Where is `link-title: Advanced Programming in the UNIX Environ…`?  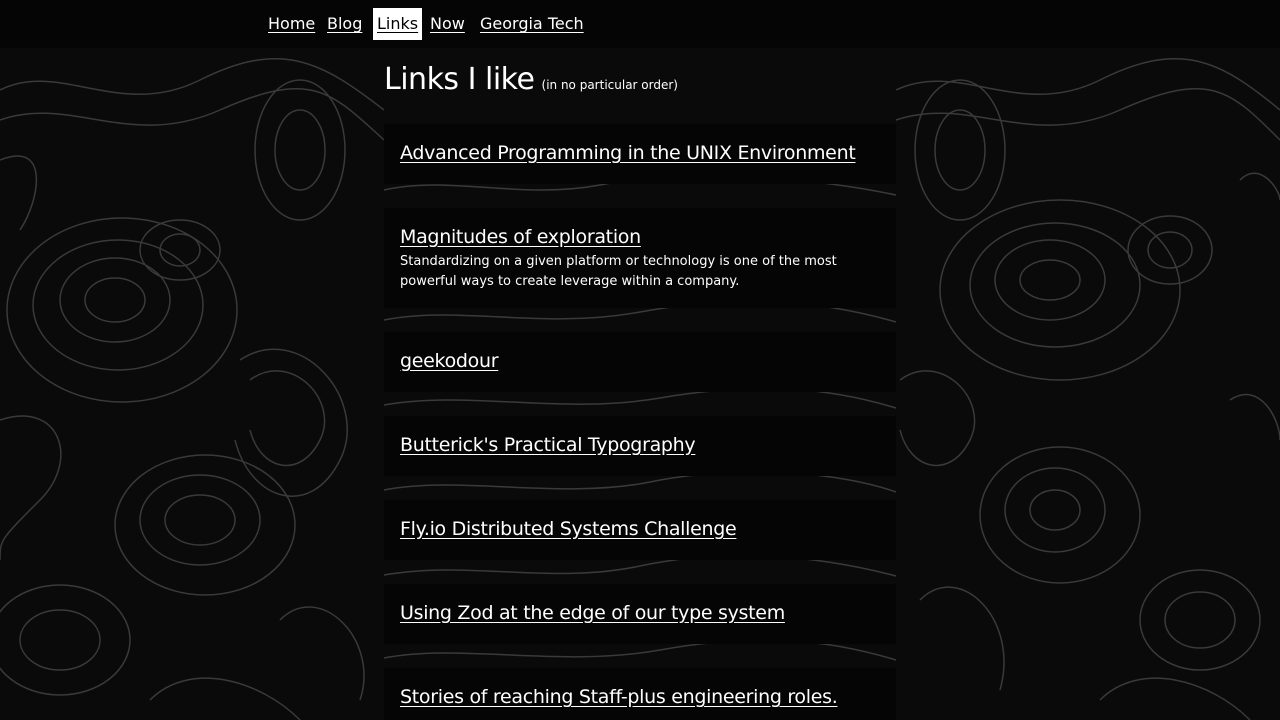 link-title: Advanced Programming in the UNIX Environ… is located at coordinates (628, 153).